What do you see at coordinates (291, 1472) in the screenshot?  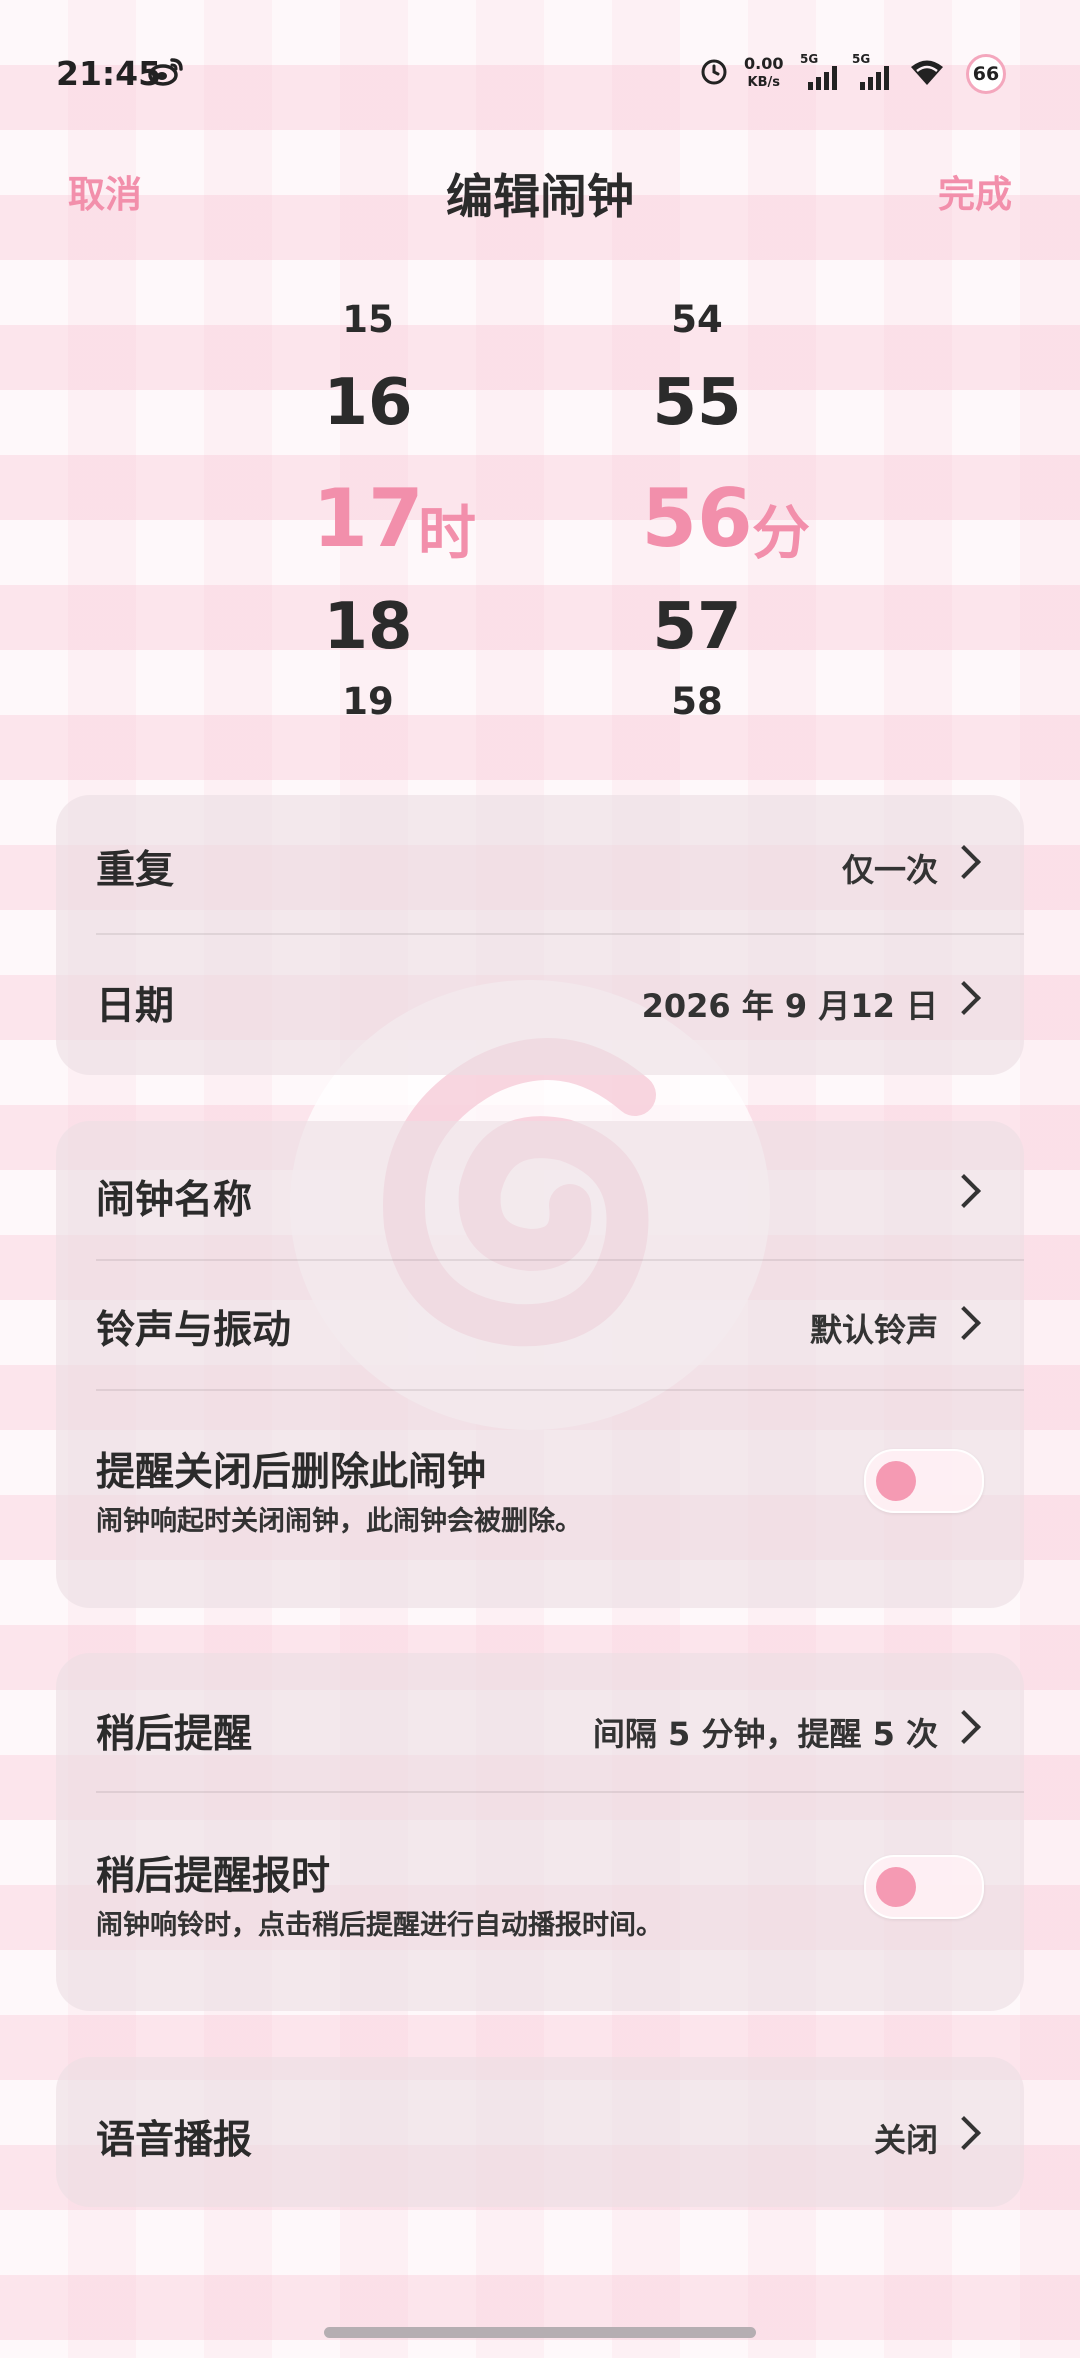 I see `delete-after-label: 提醒关闭后删除此闹钟` at bounding box center [291, 1472].